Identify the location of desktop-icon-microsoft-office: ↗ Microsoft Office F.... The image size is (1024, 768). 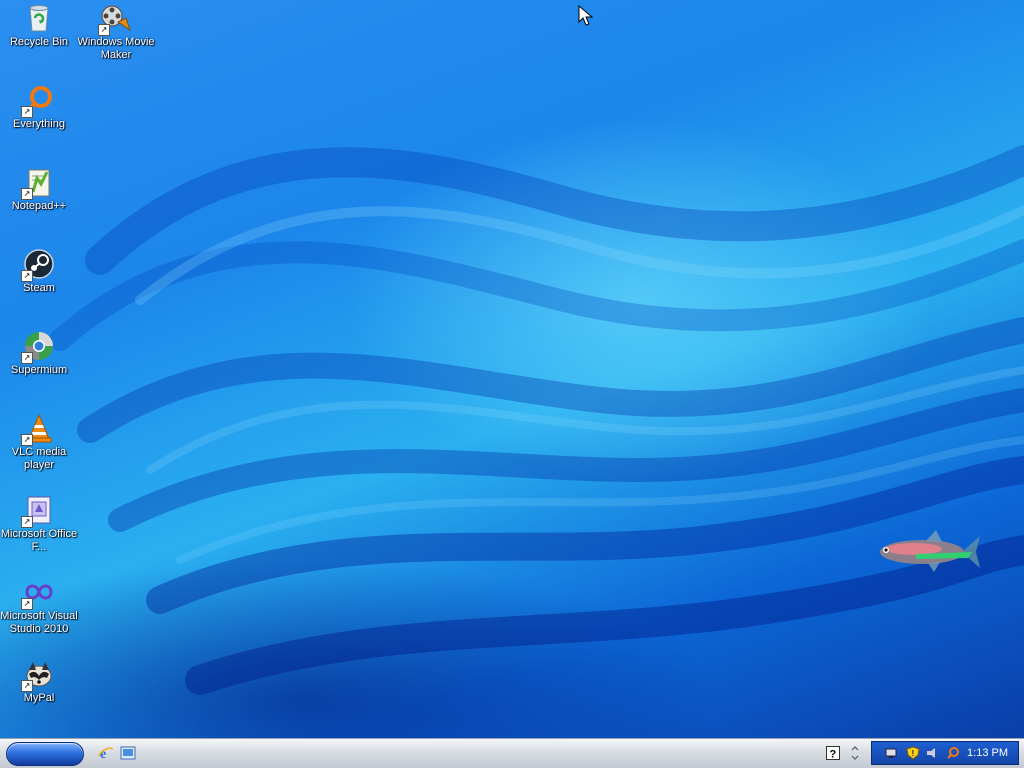
(39, 524).